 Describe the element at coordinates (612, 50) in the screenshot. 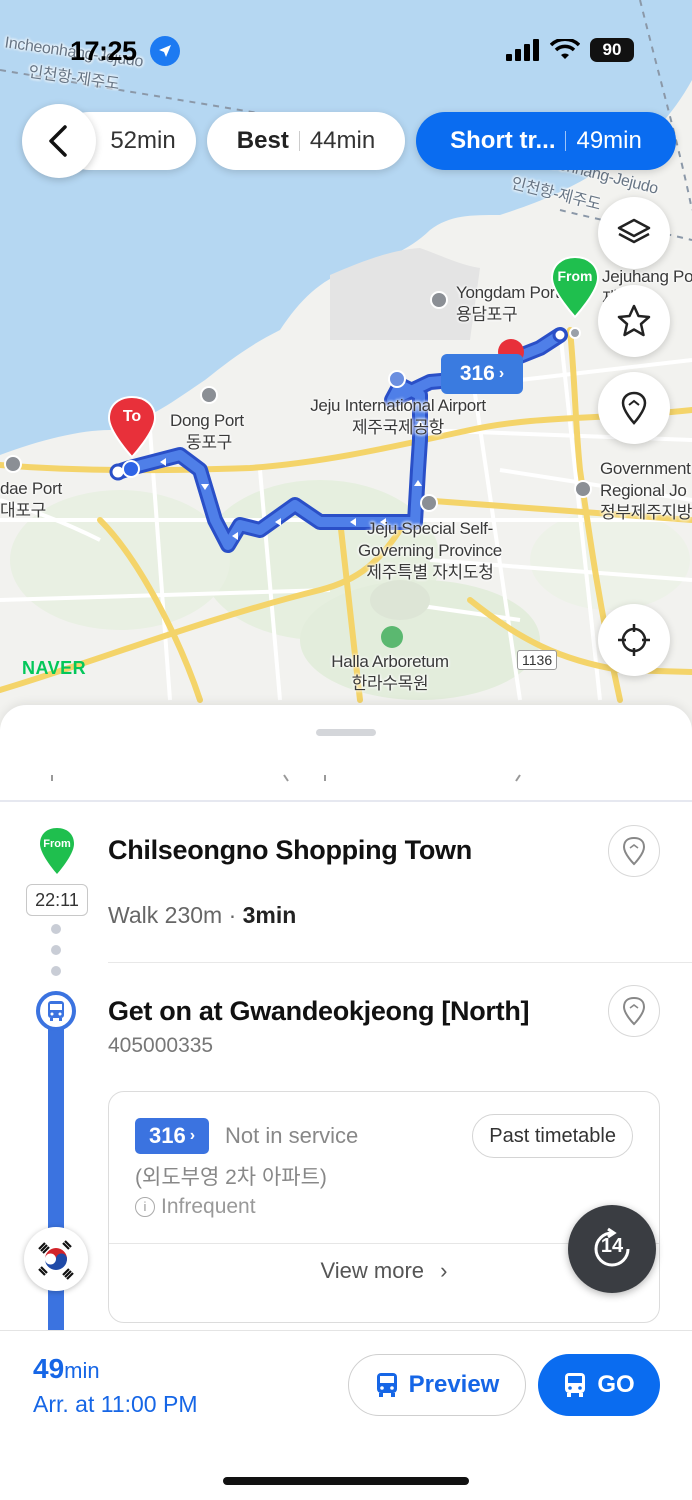

I see `battery-indicator: 90` at that location.